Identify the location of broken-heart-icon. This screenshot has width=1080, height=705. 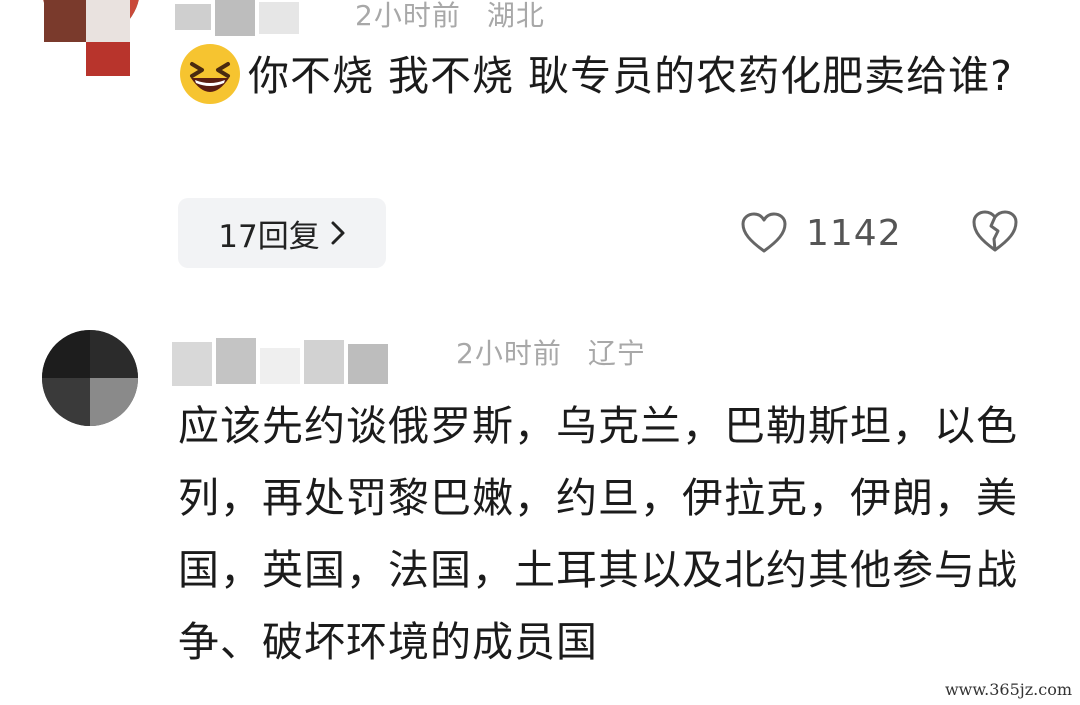
(995, 231).